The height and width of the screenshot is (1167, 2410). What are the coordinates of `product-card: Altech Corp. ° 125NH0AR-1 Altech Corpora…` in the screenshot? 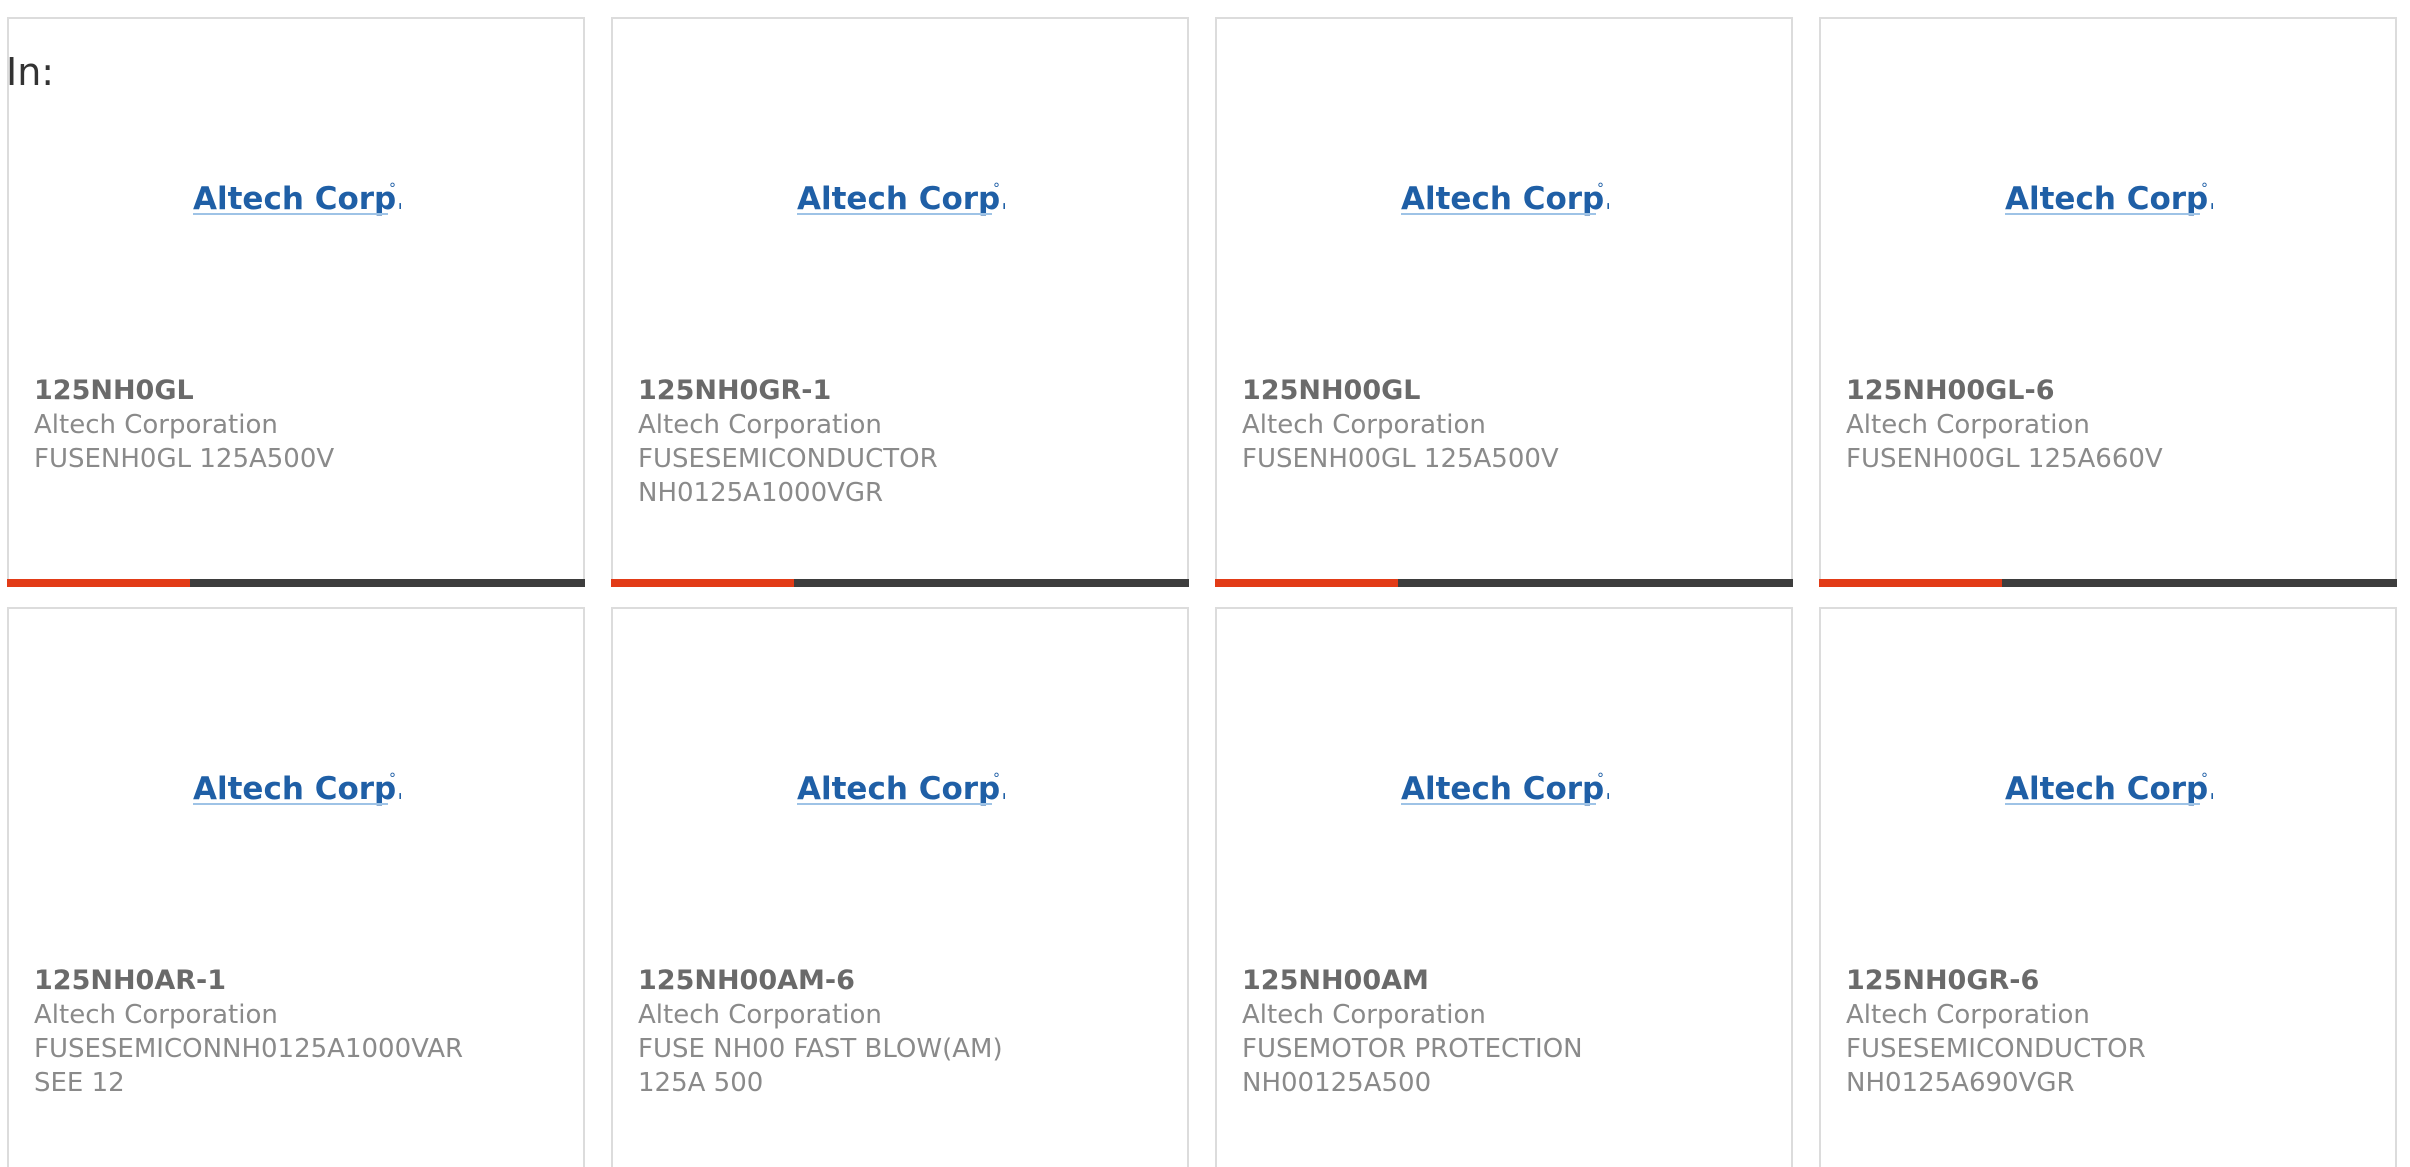 It's located at (296, 887).